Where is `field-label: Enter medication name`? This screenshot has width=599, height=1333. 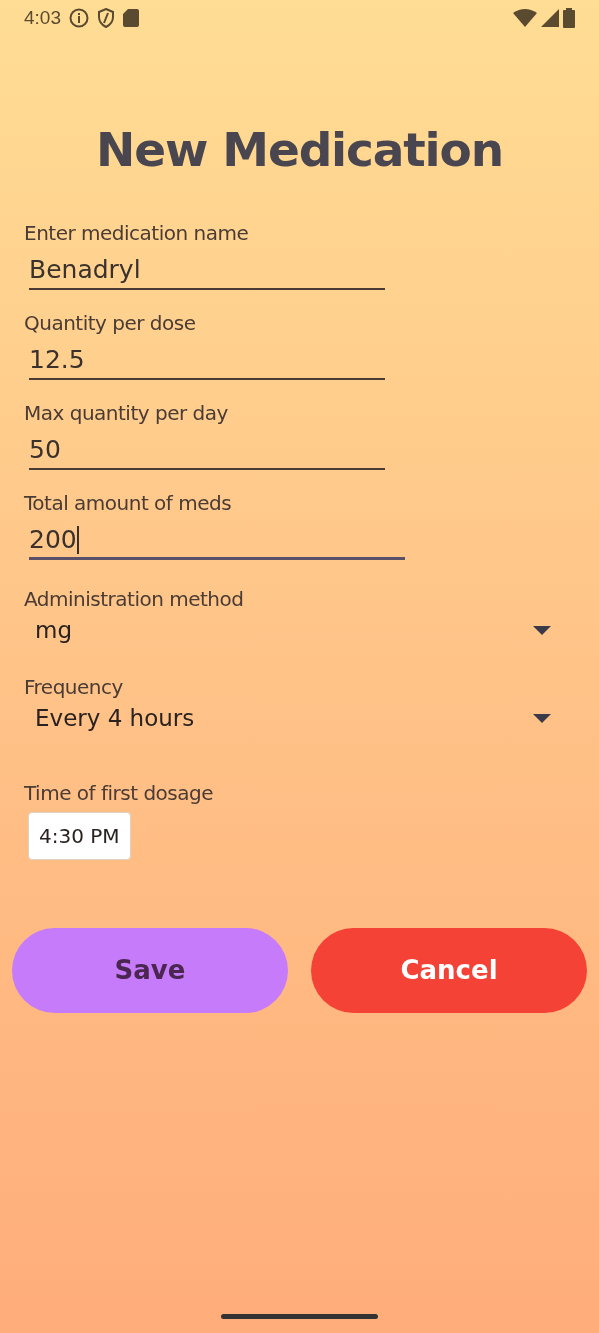 field-label: Enter medication name is located at coordinates (137, 233).